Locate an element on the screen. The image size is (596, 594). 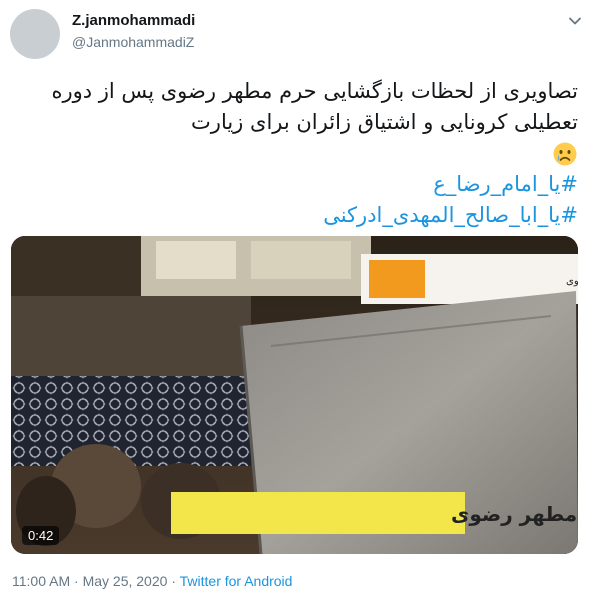
crying-face-icon is located at coordinates (565, 154).